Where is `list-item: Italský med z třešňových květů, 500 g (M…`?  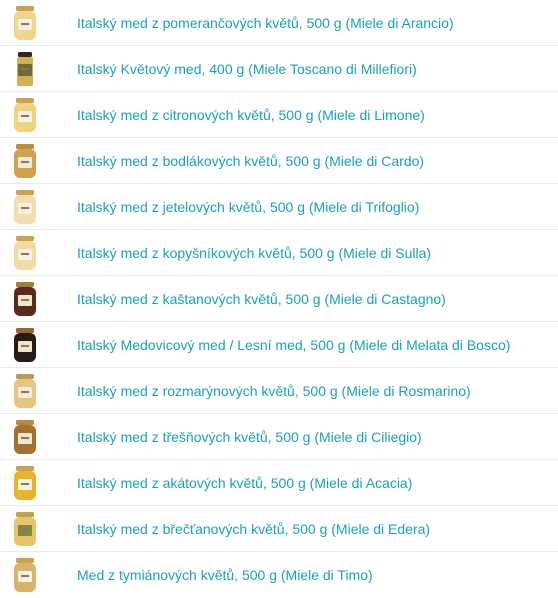 list-item: Italský med z třešňových květů, 500 g (M… is located at coordinates (279, 437).